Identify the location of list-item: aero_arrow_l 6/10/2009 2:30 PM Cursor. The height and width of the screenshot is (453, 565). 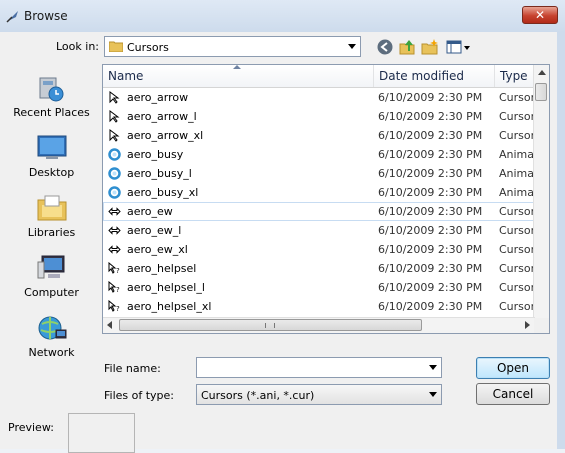
(319, 116).